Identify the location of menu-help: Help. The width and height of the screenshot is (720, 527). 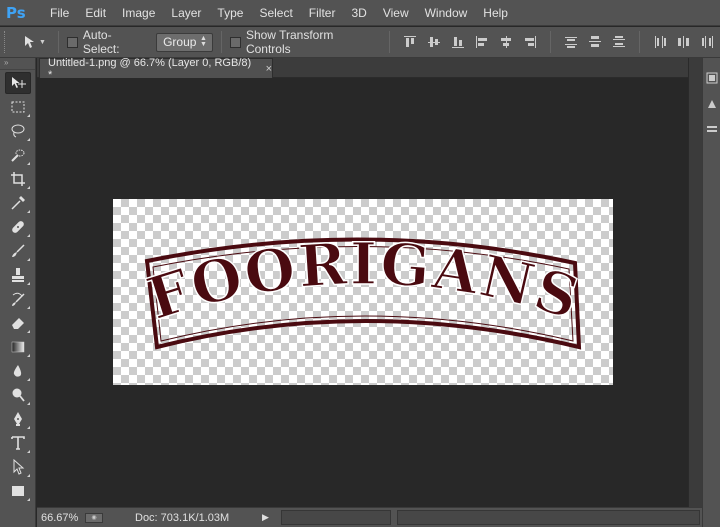
(495, 13).